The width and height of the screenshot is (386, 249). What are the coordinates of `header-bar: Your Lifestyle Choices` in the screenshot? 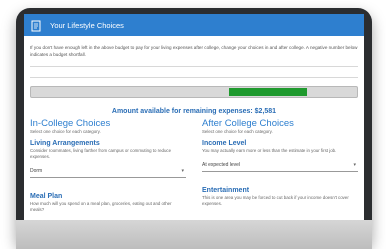 It's located at (194, 25).